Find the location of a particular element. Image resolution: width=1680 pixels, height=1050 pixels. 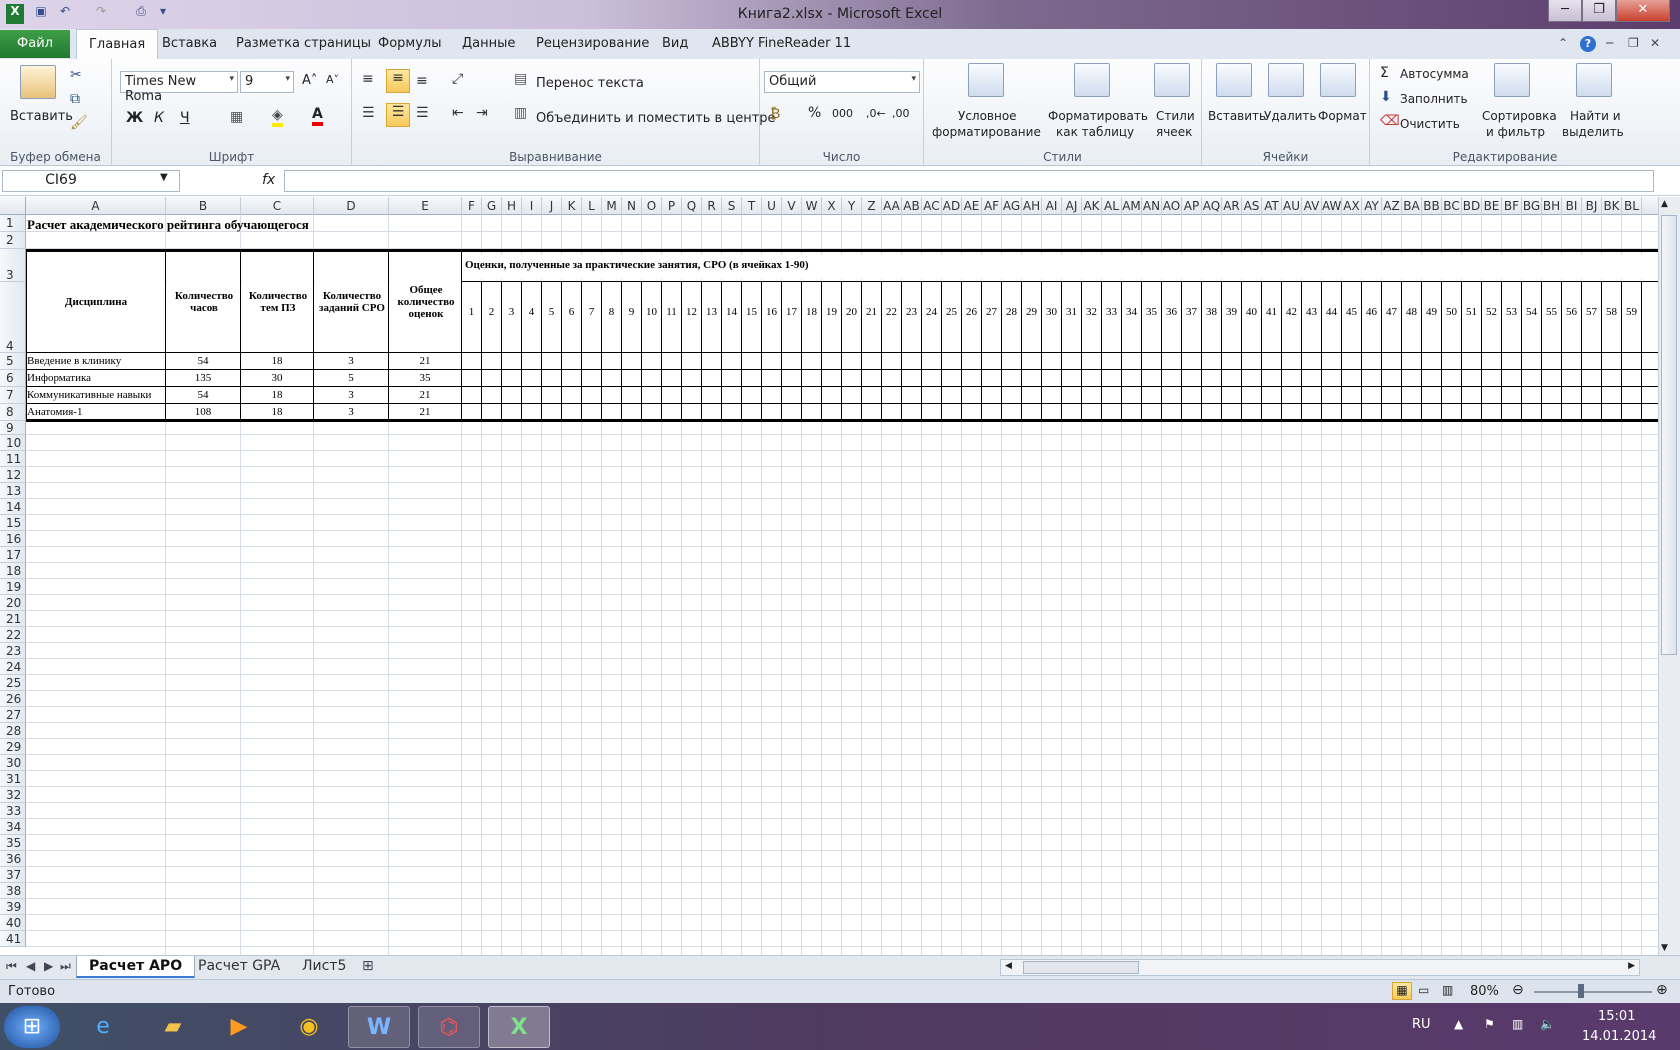

column-header-t: T is located at coordinates (752, 206).